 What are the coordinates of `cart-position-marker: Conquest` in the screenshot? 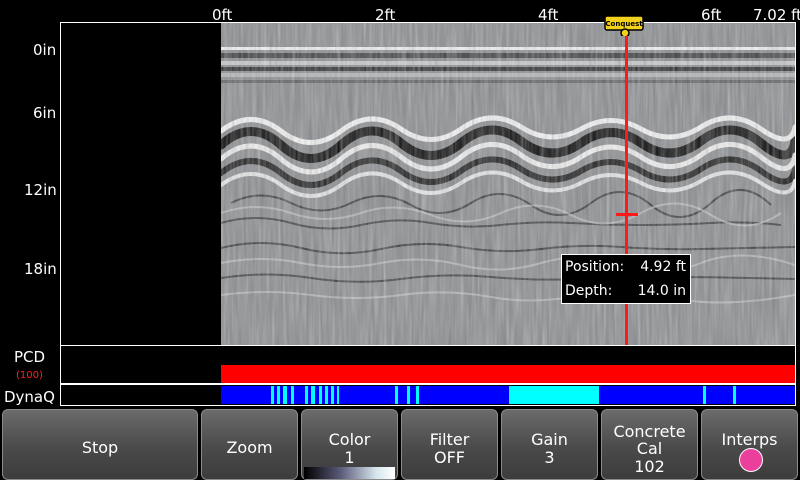 It's located at (624, 25).